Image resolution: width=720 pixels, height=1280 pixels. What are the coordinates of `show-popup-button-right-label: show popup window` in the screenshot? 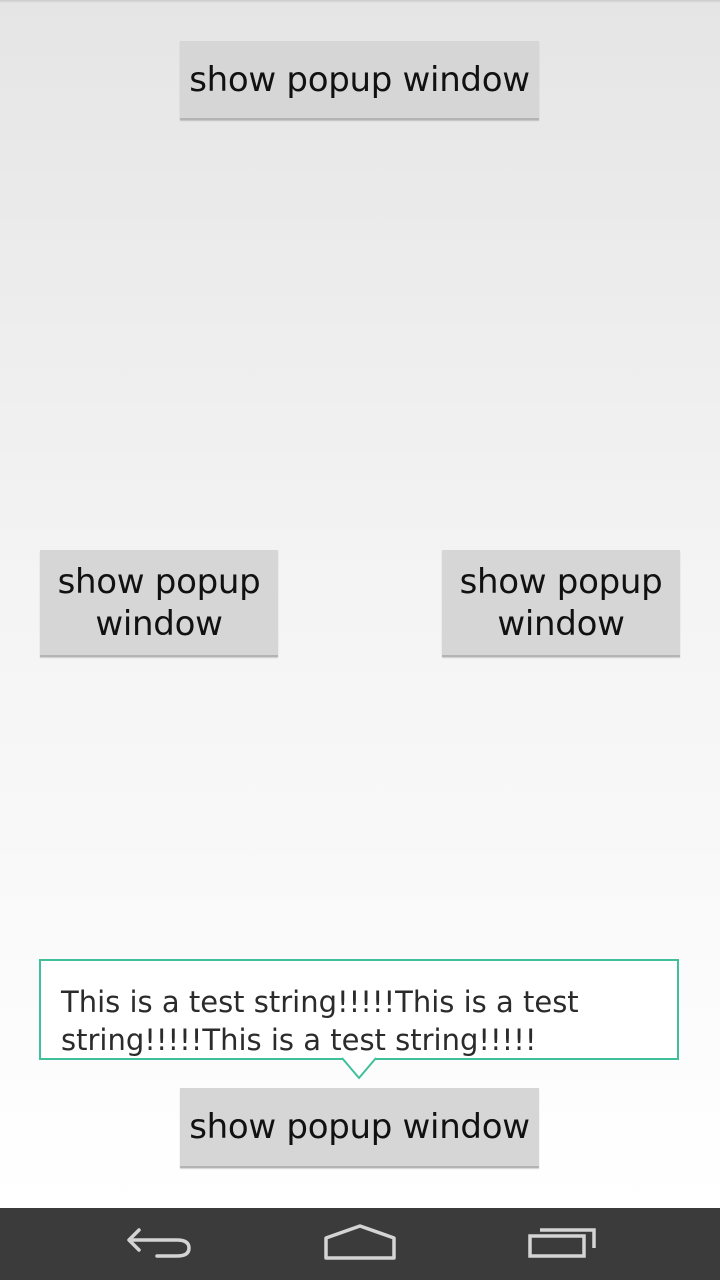 It's located at (561, 602).